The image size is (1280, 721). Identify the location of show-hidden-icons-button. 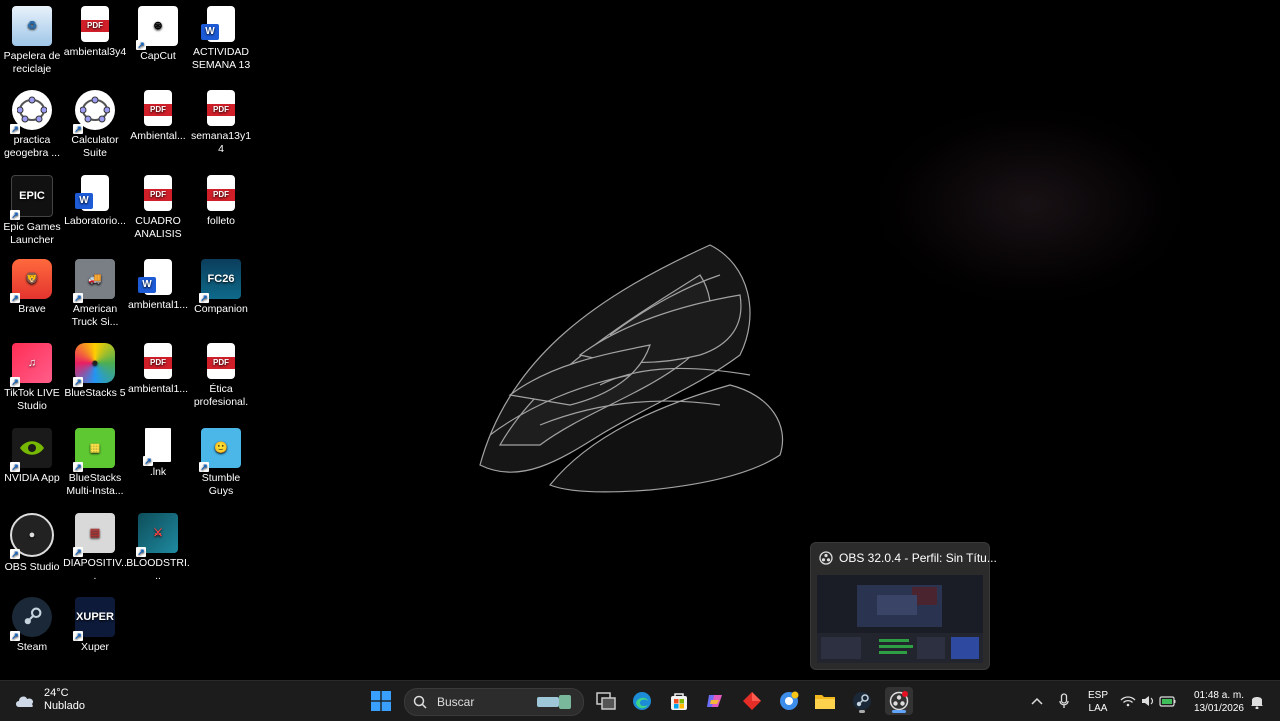
(1037, 701).